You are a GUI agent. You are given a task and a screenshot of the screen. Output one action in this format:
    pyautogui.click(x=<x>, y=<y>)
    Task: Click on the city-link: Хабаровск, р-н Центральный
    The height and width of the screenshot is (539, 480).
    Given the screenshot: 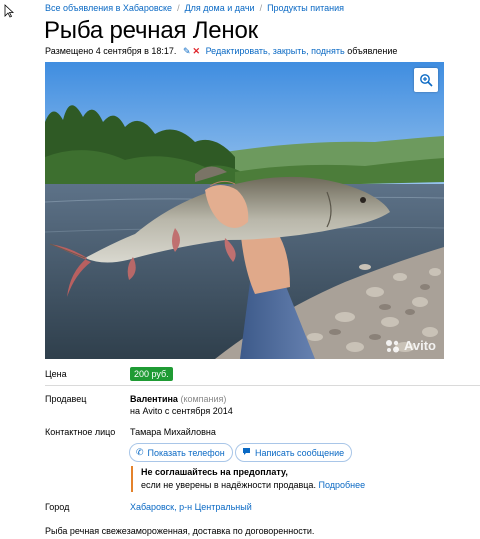 What is the action you would take?
    pyautogui.click(x=191, y=507)
    